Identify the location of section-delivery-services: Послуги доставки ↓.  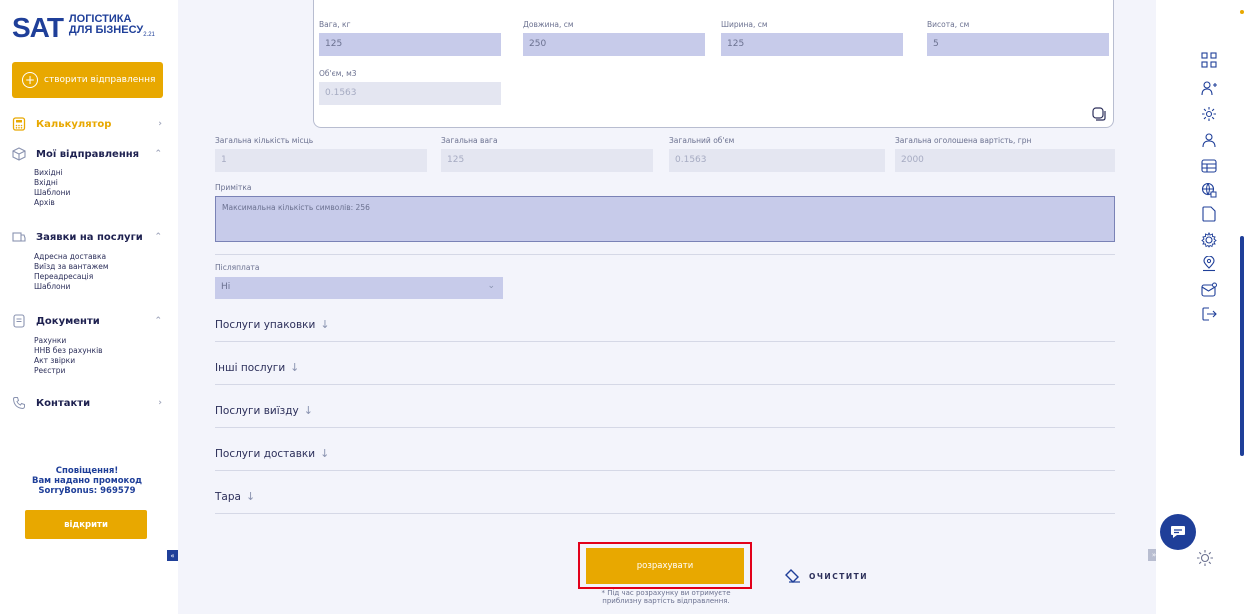
(272, 453).